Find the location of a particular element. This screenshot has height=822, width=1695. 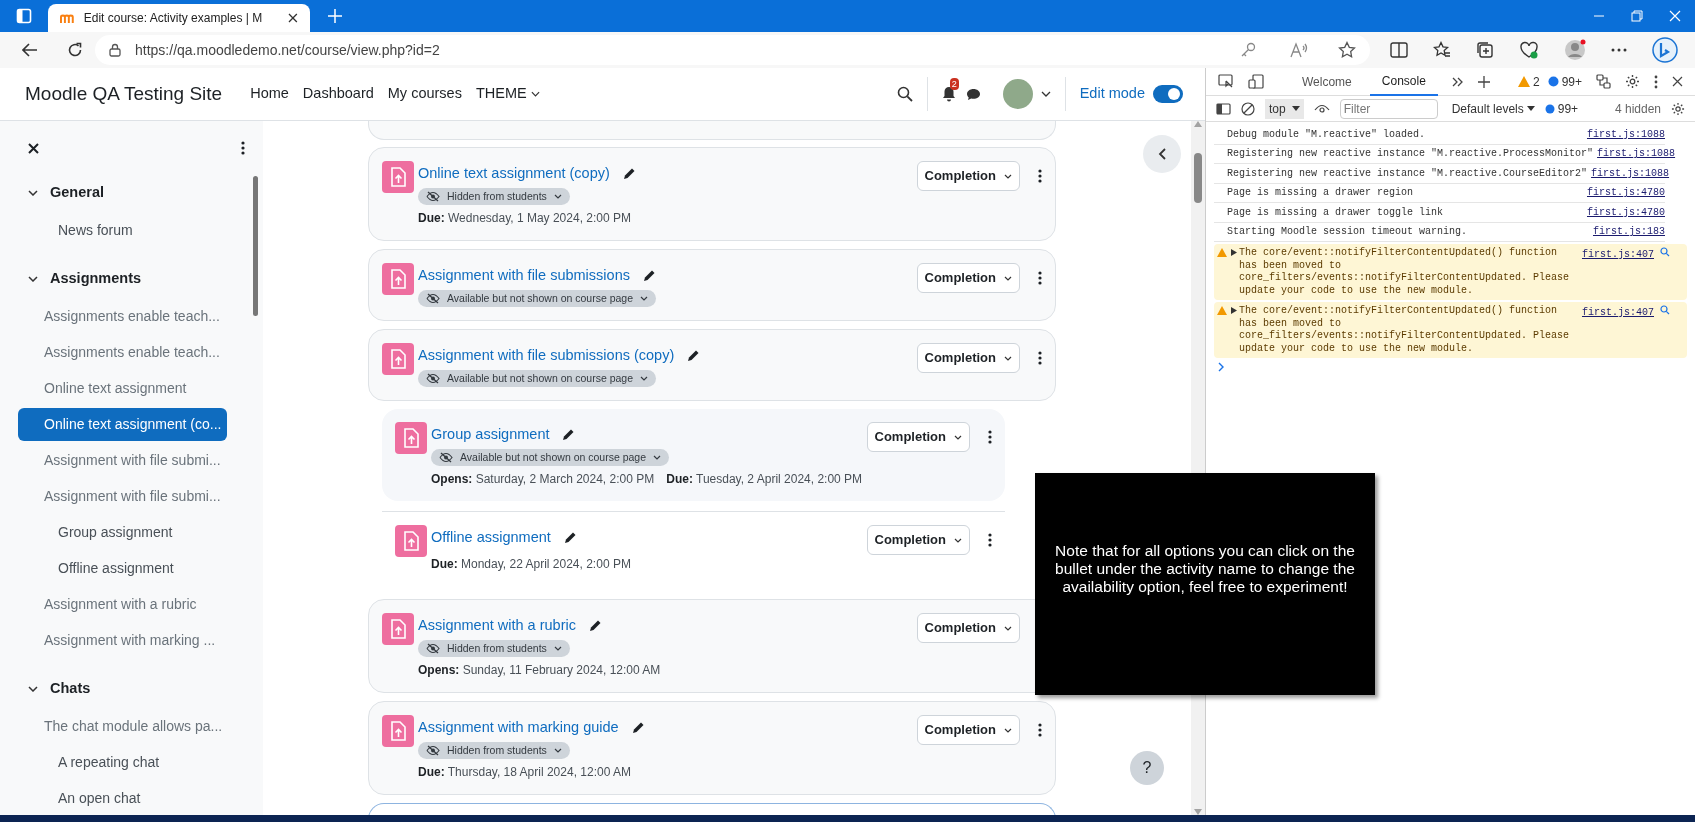

nav-link: My courses is located at coordinates (424, 94).